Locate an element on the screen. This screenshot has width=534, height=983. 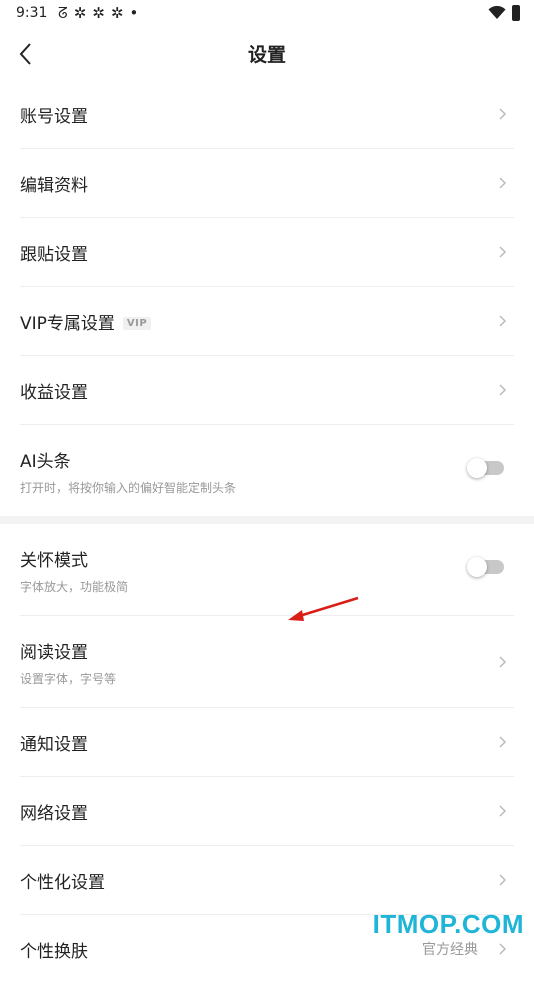
ai-headline-toggle is located at coordinates (485, 468).